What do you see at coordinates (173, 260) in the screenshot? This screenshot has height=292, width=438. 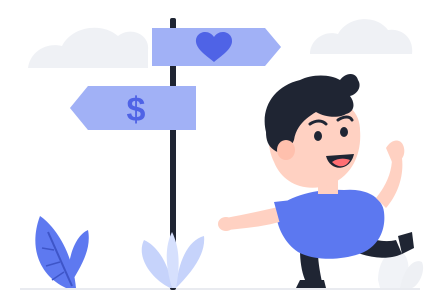 I see `plant-icon` at bounding box center [173, 260].